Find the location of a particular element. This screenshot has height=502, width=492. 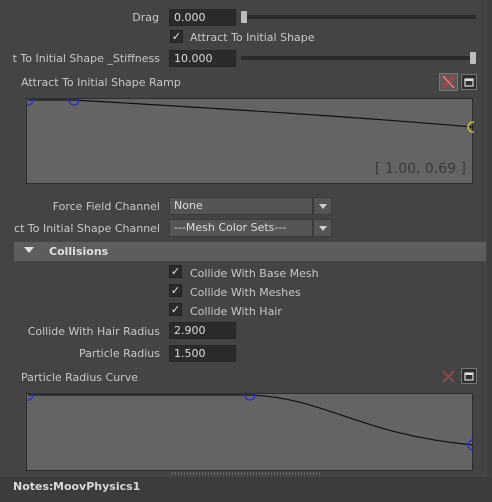

attract-channel-label: ct To Initial Shape Channel is located at coordinates (87, 228).